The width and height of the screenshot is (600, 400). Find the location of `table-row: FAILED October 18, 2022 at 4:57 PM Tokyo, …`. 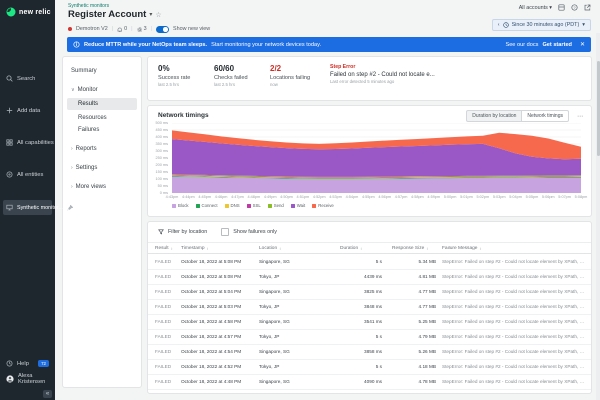

table-row: FAILED October 18, 2022 at 4:57 PM Tokyo, … is located at coordinates (369, 337).